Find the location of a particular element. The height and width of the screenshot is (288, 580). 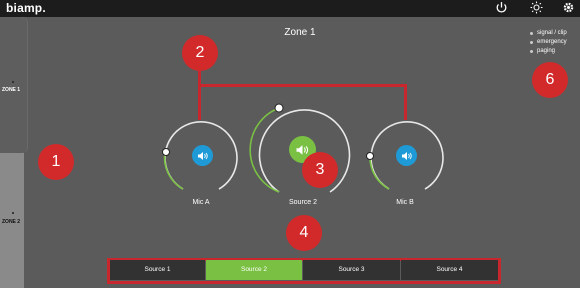

zone-1-label: ZONE 1 is located at coordinates (11, 90).